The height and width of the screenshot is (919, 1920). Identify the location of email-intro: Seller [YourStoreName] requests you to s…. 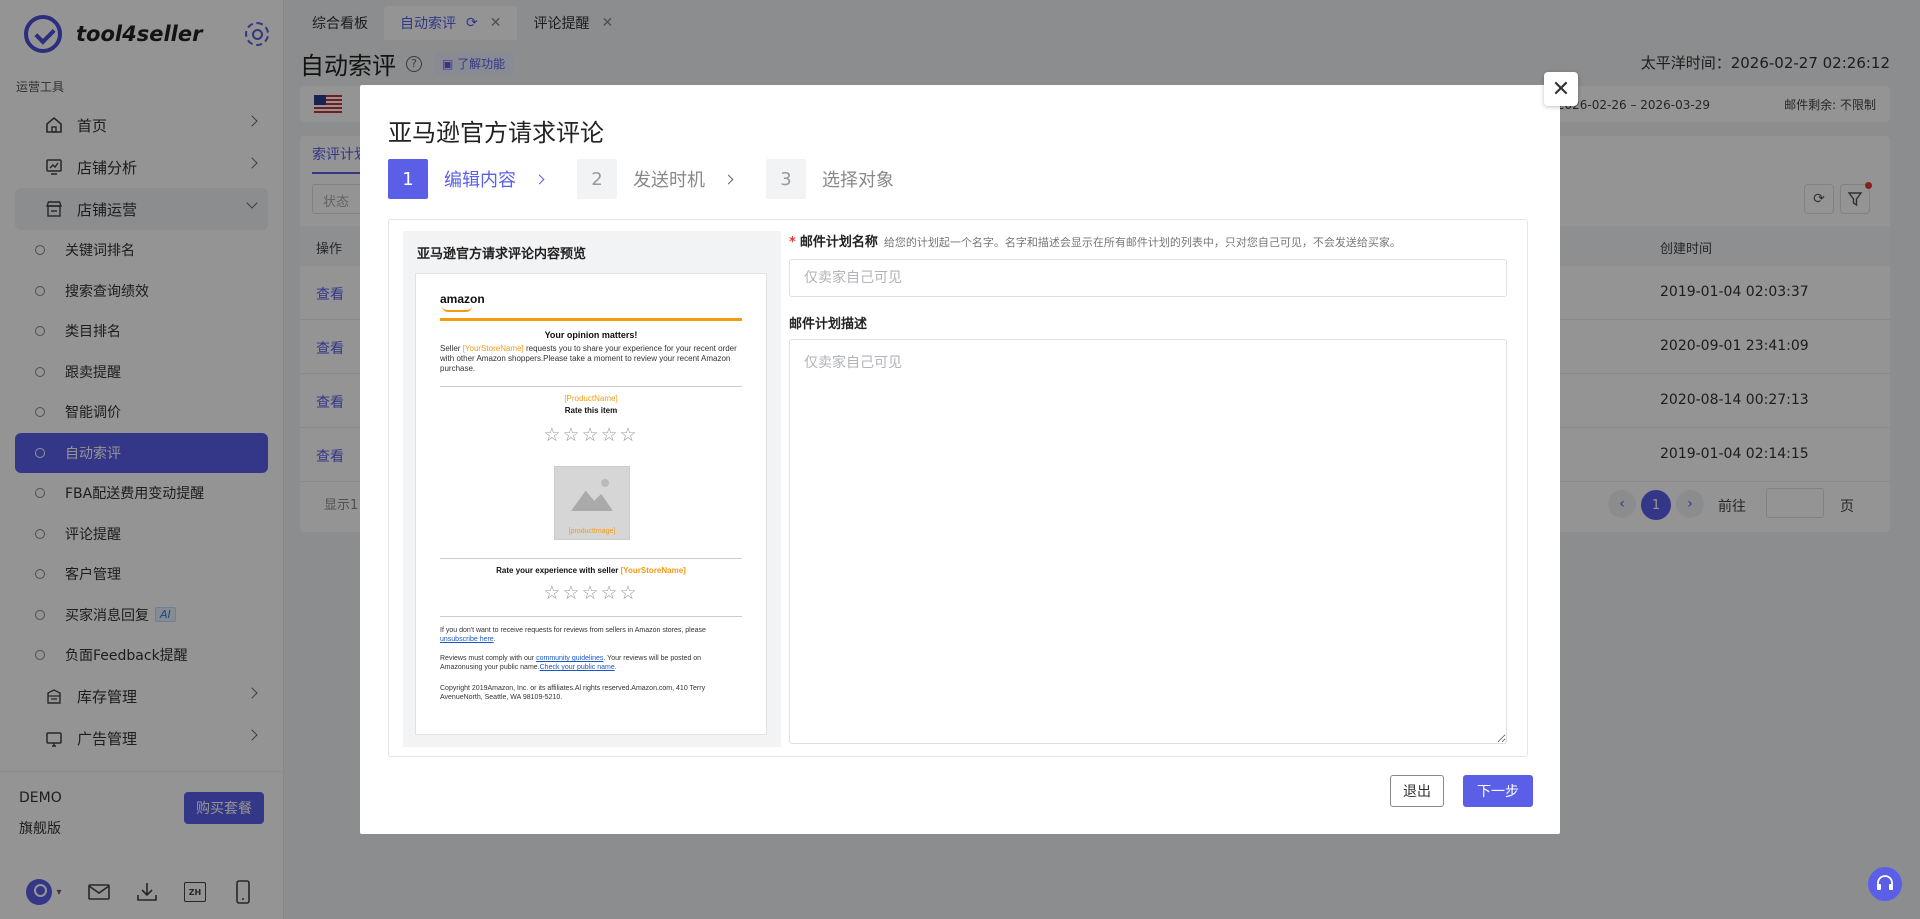
(591, 359).